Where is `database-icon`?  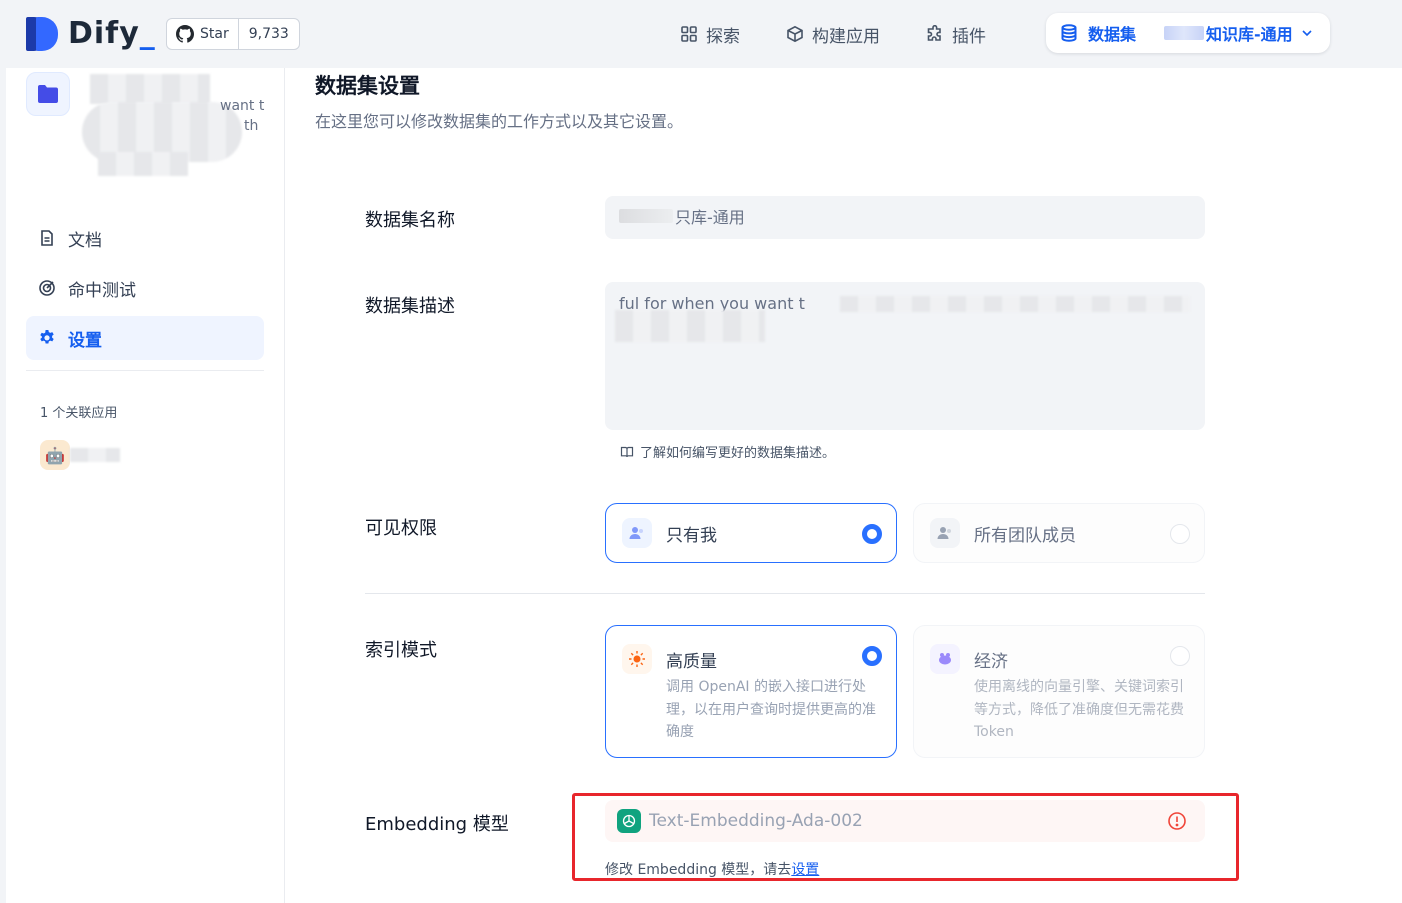
database-icon is located at coordinates (1069, 33).